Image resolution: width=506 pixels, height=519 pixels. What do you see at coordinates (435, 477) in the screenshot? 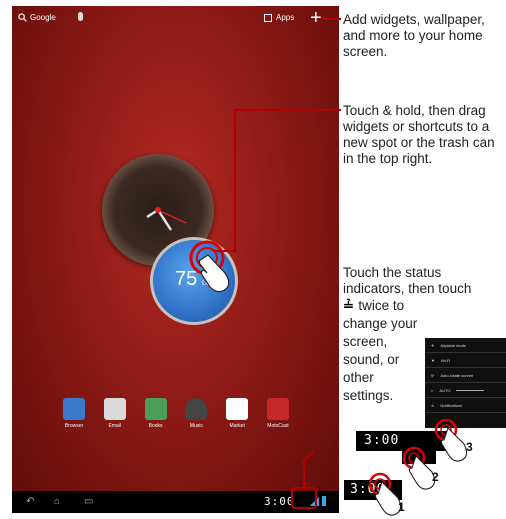
I see `step-number-2: 2` at bounding box center [435, 477].